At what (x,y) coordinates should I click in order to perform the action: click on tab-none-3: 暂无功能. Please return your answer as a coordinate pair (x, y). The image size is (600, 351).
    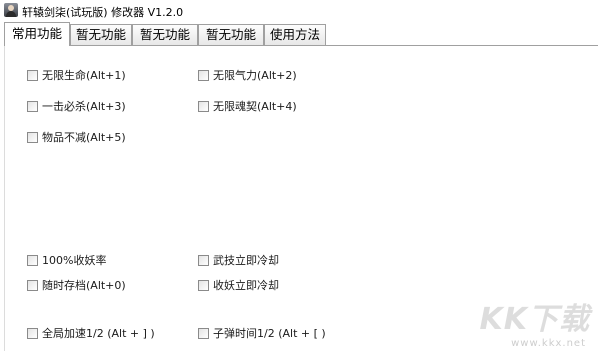
    Looking at the image, I should click on (231, 35).